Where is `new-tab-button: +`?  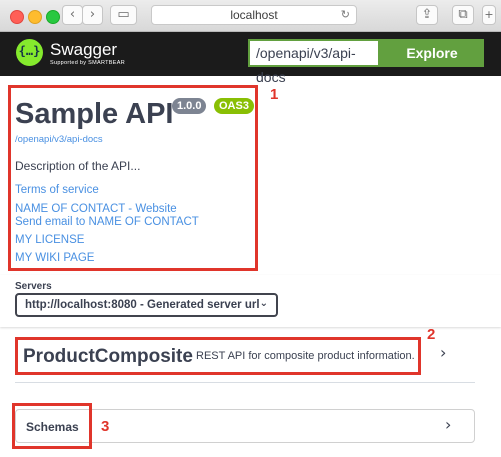 new-tab-button: + is located at coordinates (489, 15).